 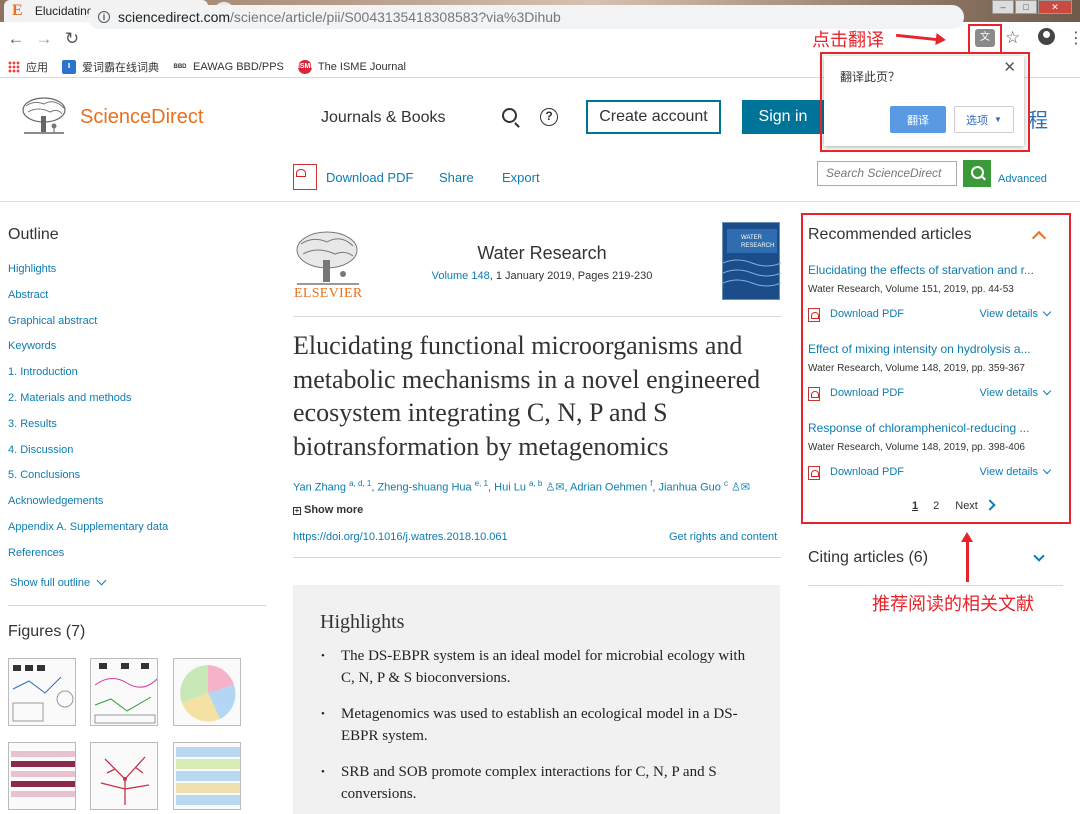 What do you see at coordinates (88, 302) in the screenshot?
I see `outline-item: Abstract` at bounding box center [88, 302].